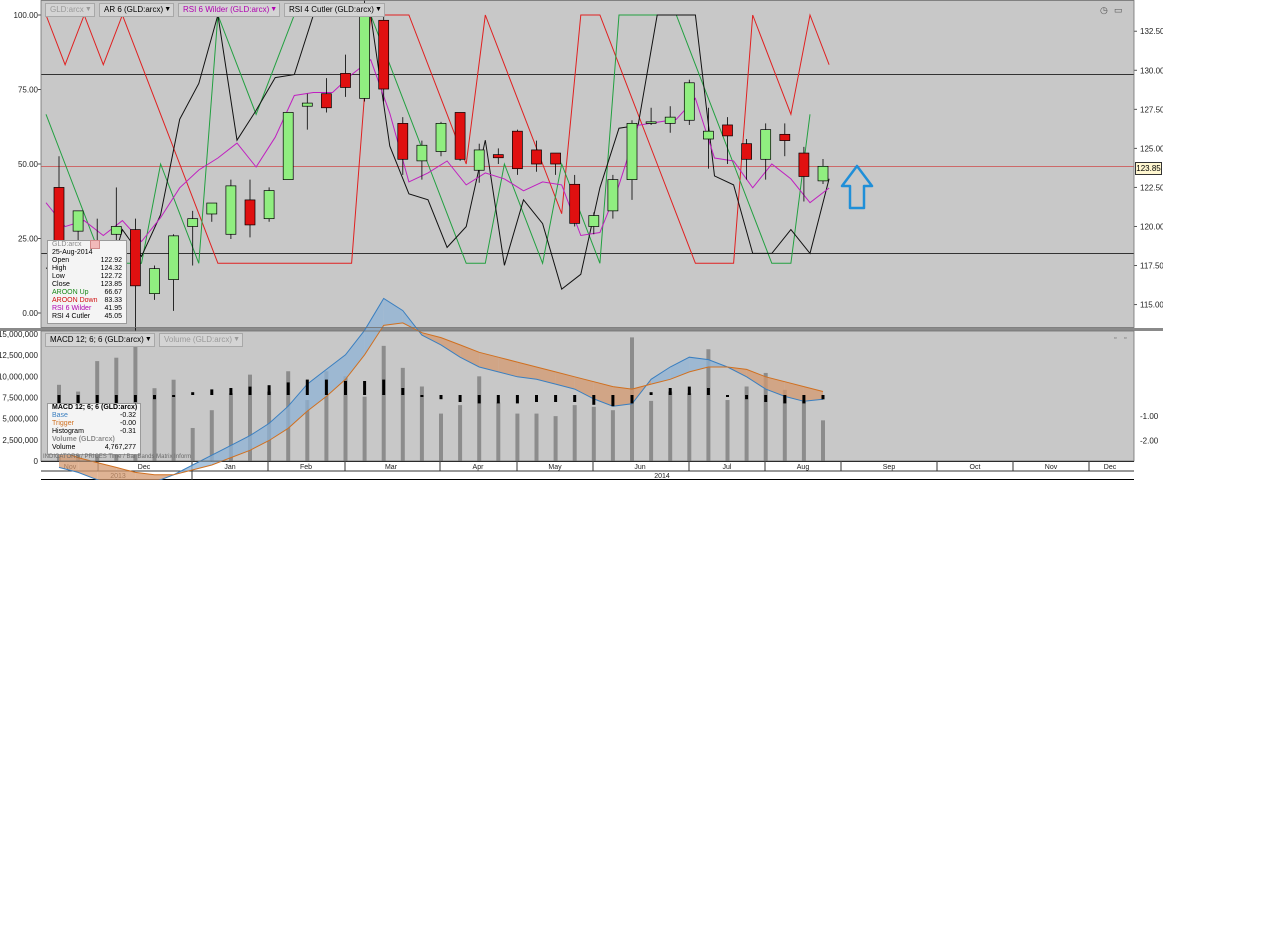 Image resolution: width=1280 pixels, height=930 pixels. I want to click on y-tick-label-right: 132.50, so click(1151, 31).